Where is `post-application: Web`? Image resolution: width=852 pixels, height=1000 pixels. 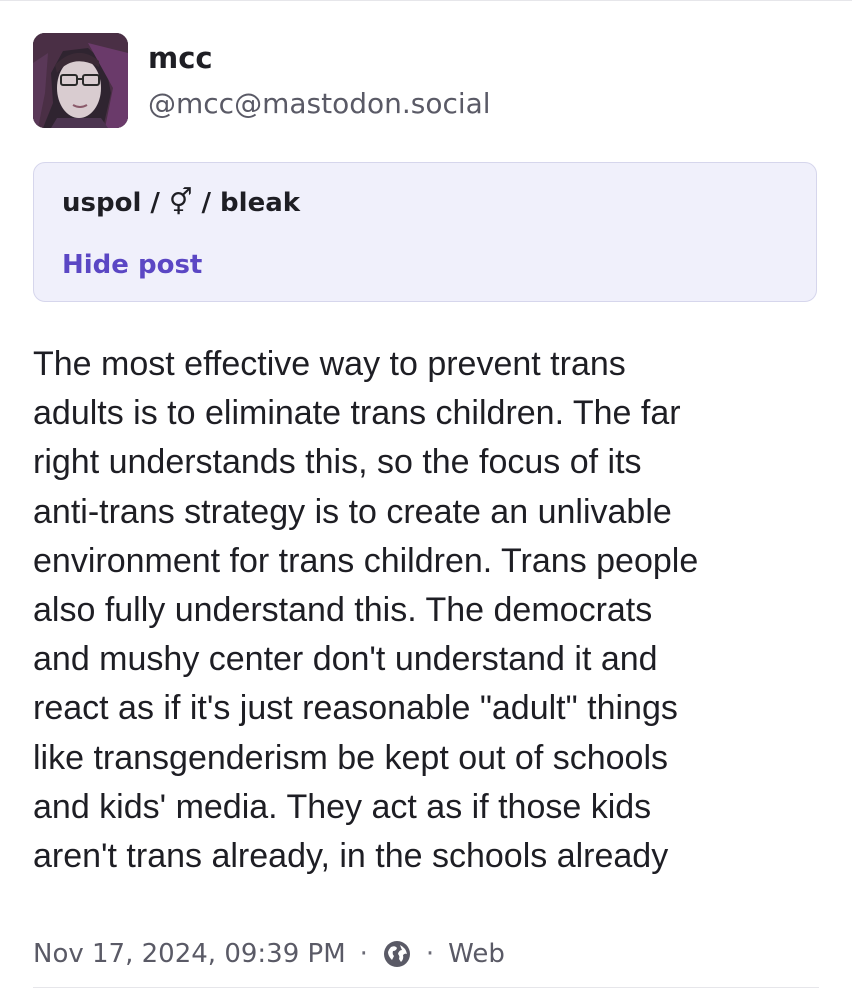
post-application: Web is located at coordinates (476, 954).